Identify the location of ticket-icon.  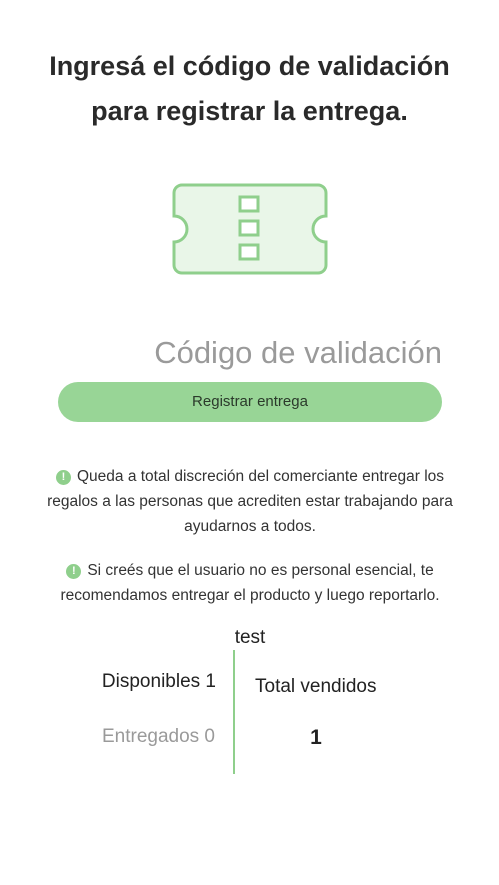
(250, 229).